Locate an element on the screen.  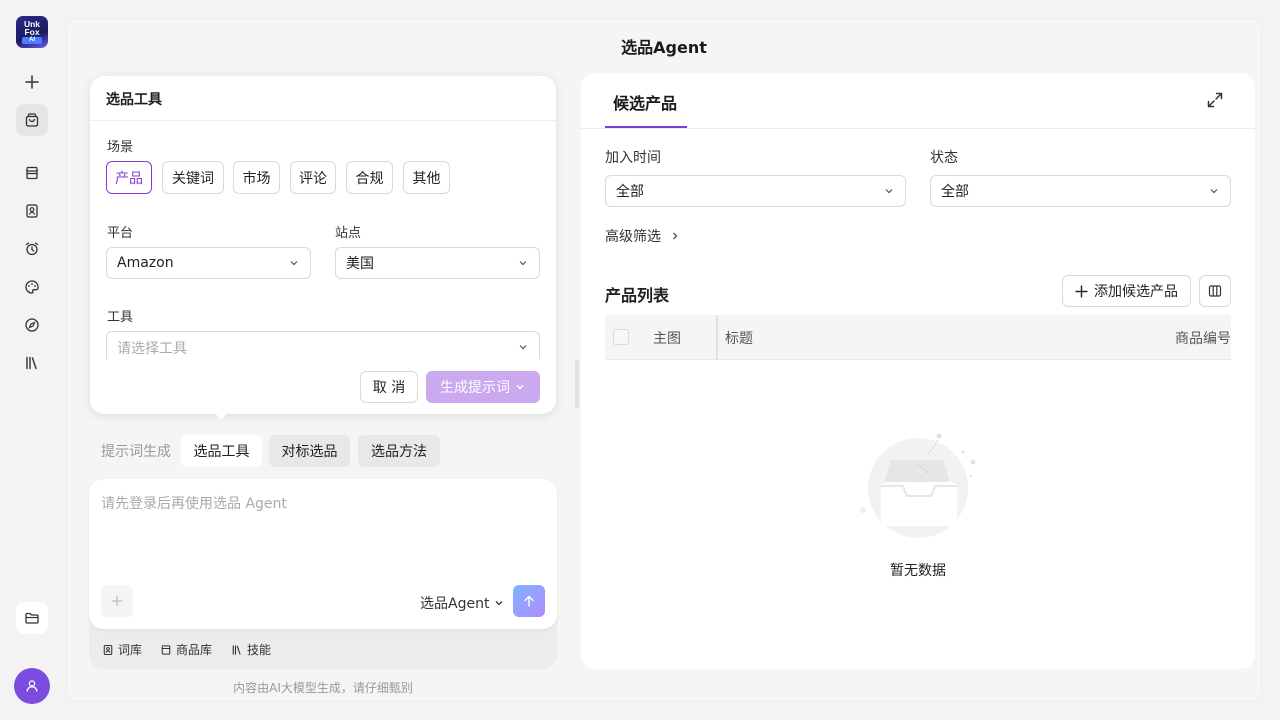
shopping-bag-icon is located at coordinates (32, 120).